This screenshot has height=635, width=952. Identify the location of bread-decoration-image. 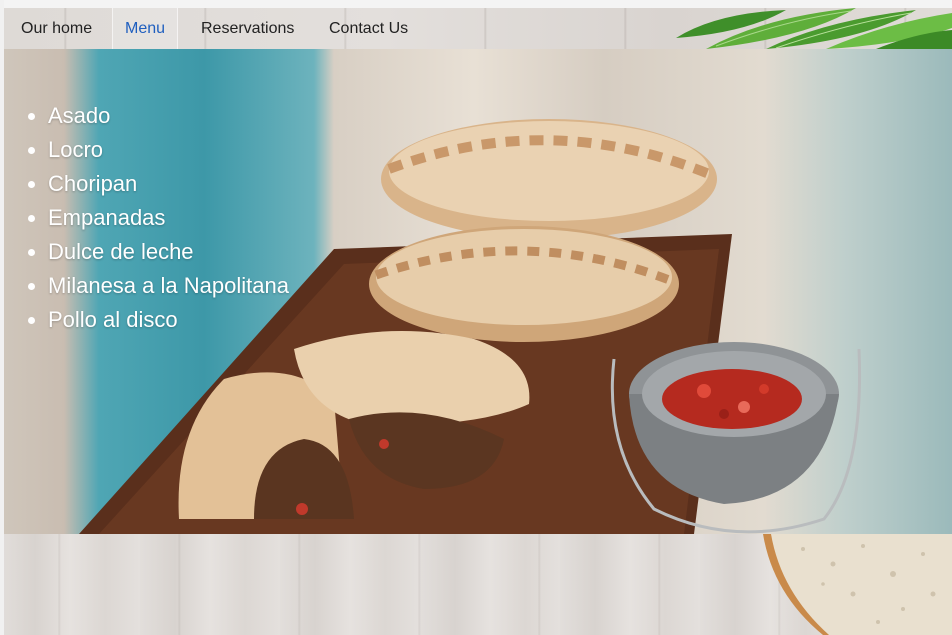
(857, 584).